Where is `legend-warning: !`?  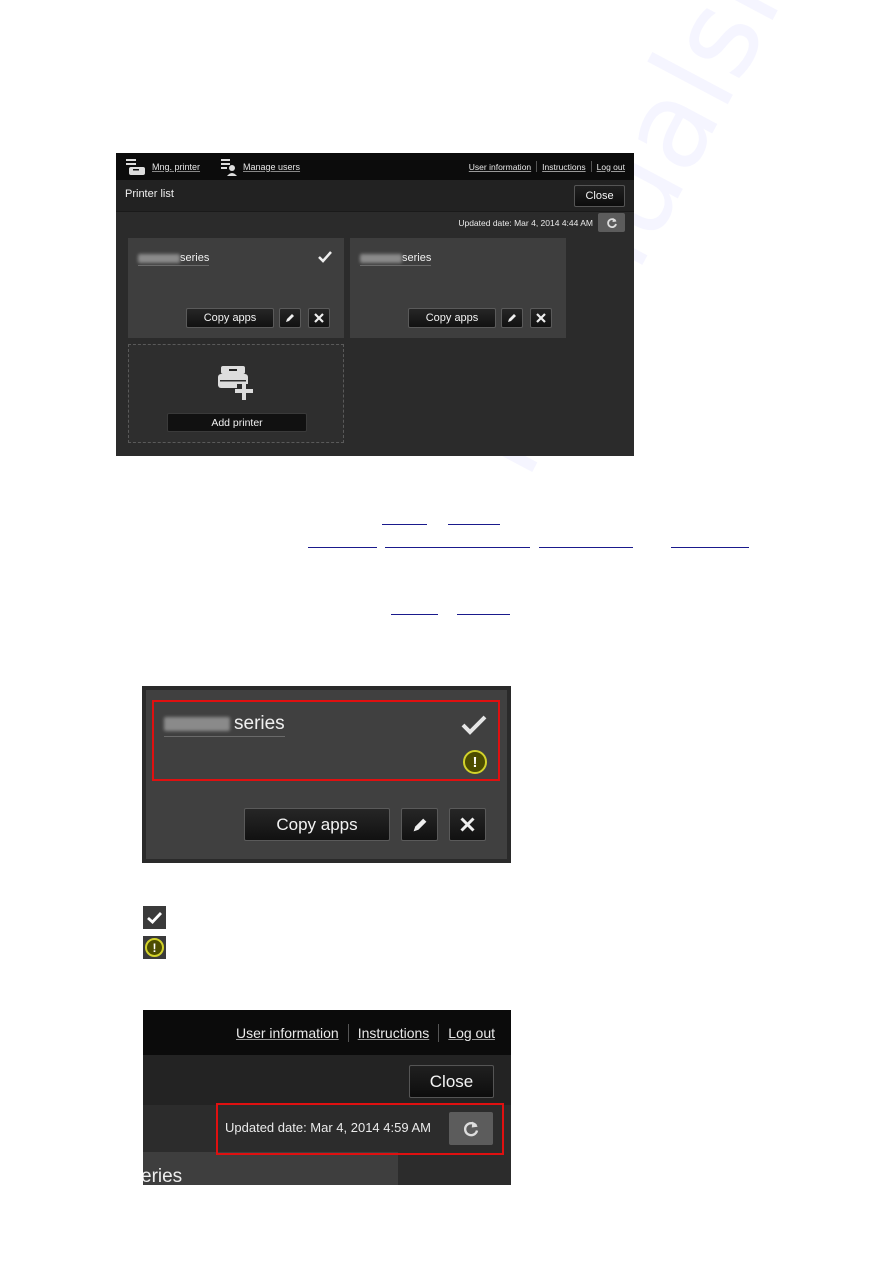 legend-warning: ! is located at coordinates (154, 947).